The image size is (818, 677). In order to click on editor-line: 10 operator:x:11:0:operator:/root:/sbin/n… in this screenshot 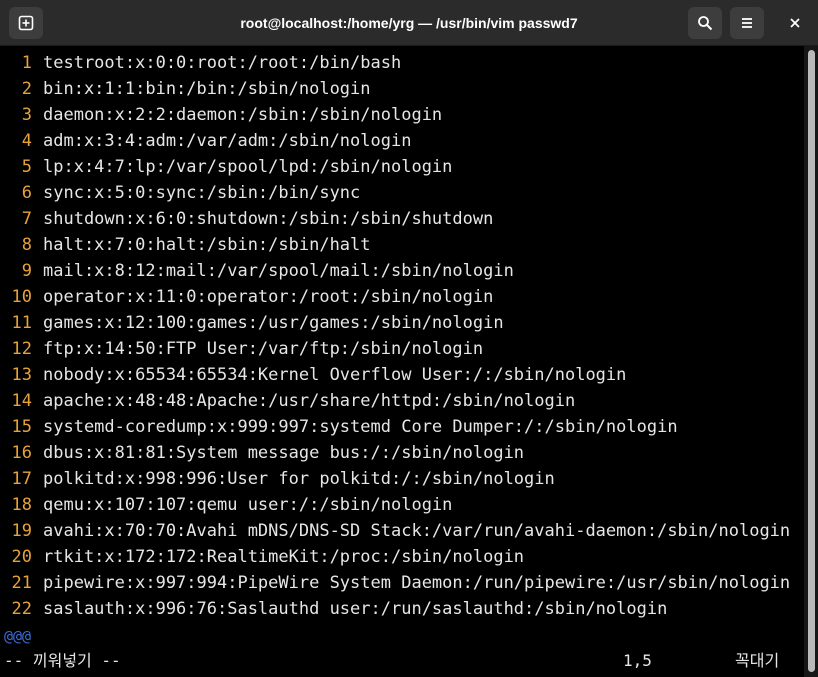, I will do `click(247, 297)`.